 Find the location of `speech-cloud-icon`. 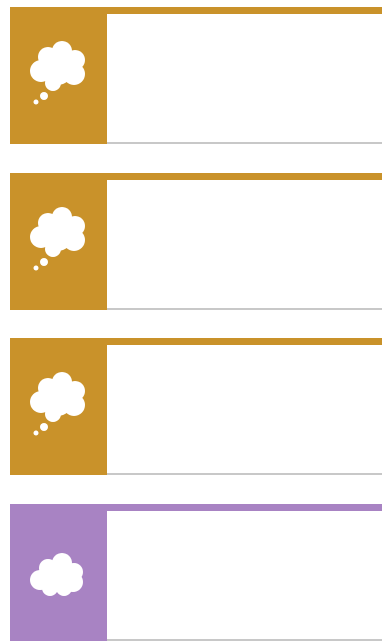

speech-cloud-icon is located at coordinates (56, 574).